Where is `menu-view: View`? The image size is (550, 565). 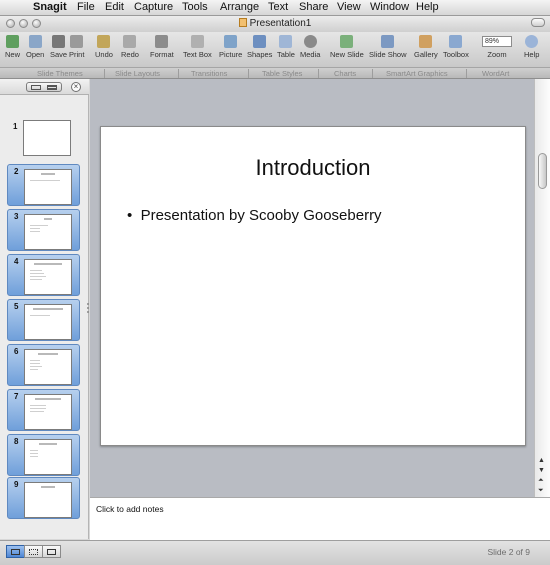 menu-view: View is located at coordinates (349, 7).